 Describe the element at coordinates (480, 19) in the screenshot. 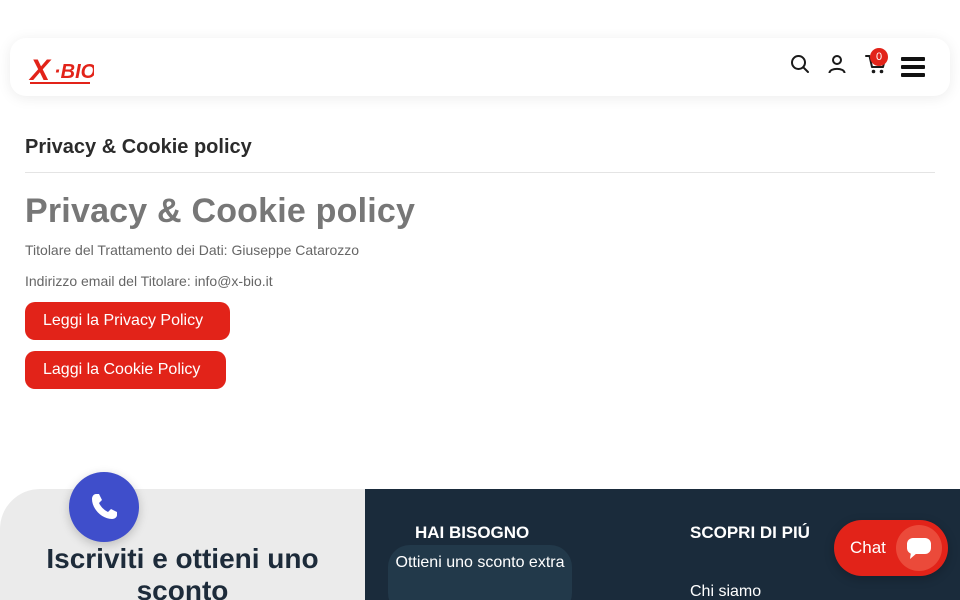

I see `top-band` at that location.